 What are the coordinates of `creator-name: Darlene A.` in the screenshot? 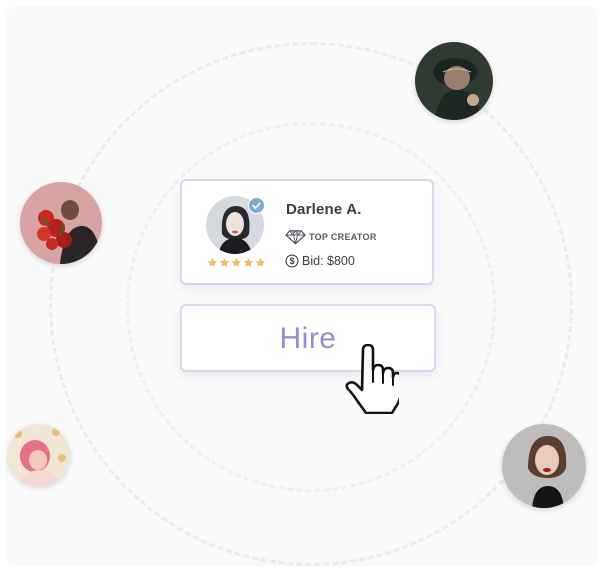 It's located at (324, 209).